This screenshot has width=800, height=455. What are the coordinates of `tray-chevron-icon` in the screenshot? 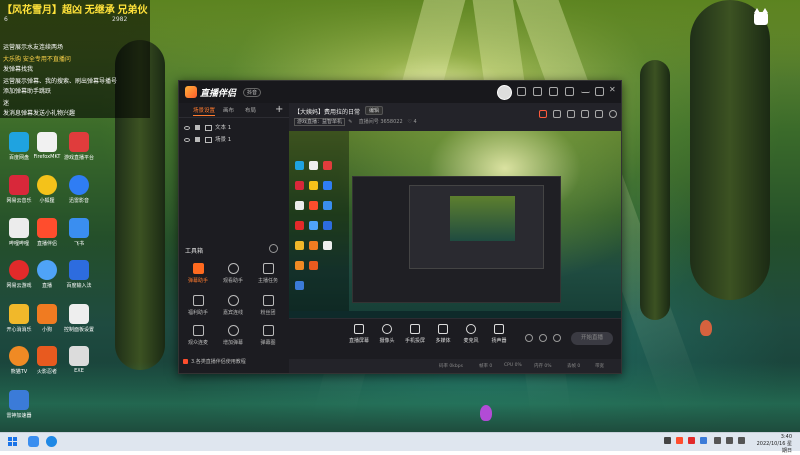 It's located at (667, 440).